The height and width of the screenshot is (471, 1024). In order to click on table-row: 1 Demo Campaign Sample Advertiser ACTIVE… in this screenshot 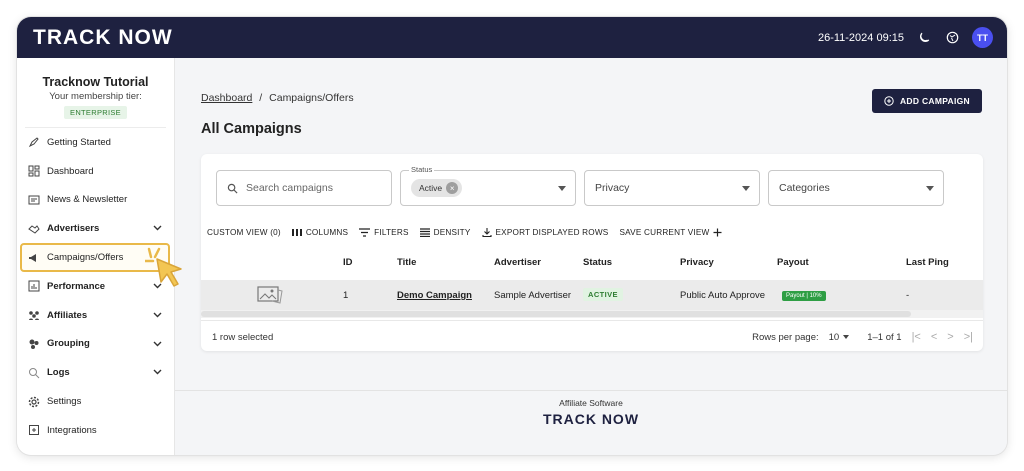, I will do `click(592, 295)`.